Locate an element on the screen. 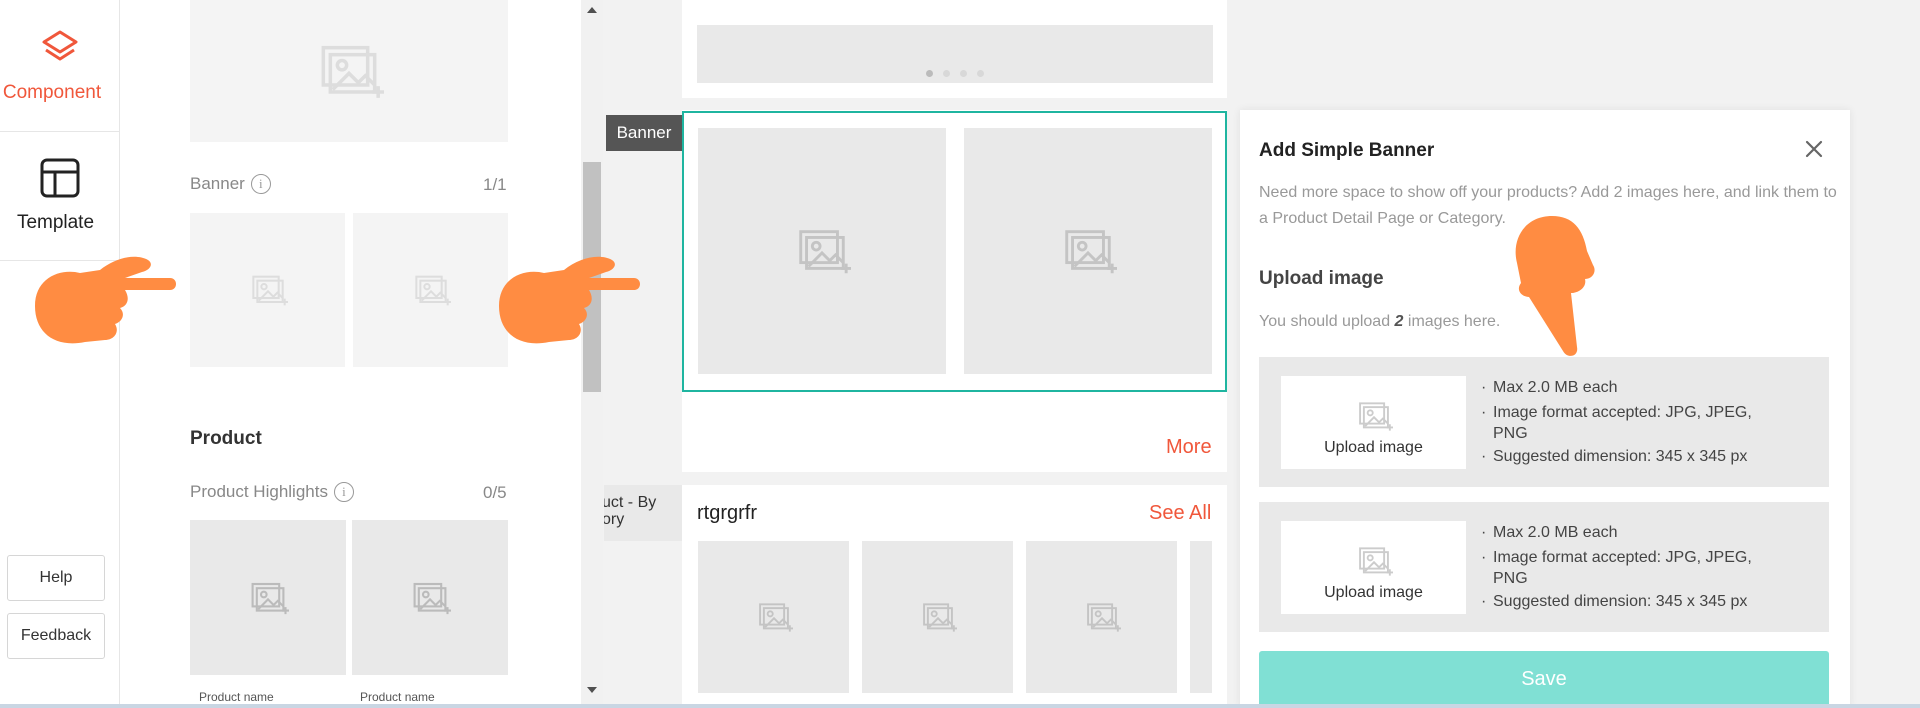 This screenshot has height=708, width=1920. product-category-tag-line2: ory is located at coordinates (614, 519).